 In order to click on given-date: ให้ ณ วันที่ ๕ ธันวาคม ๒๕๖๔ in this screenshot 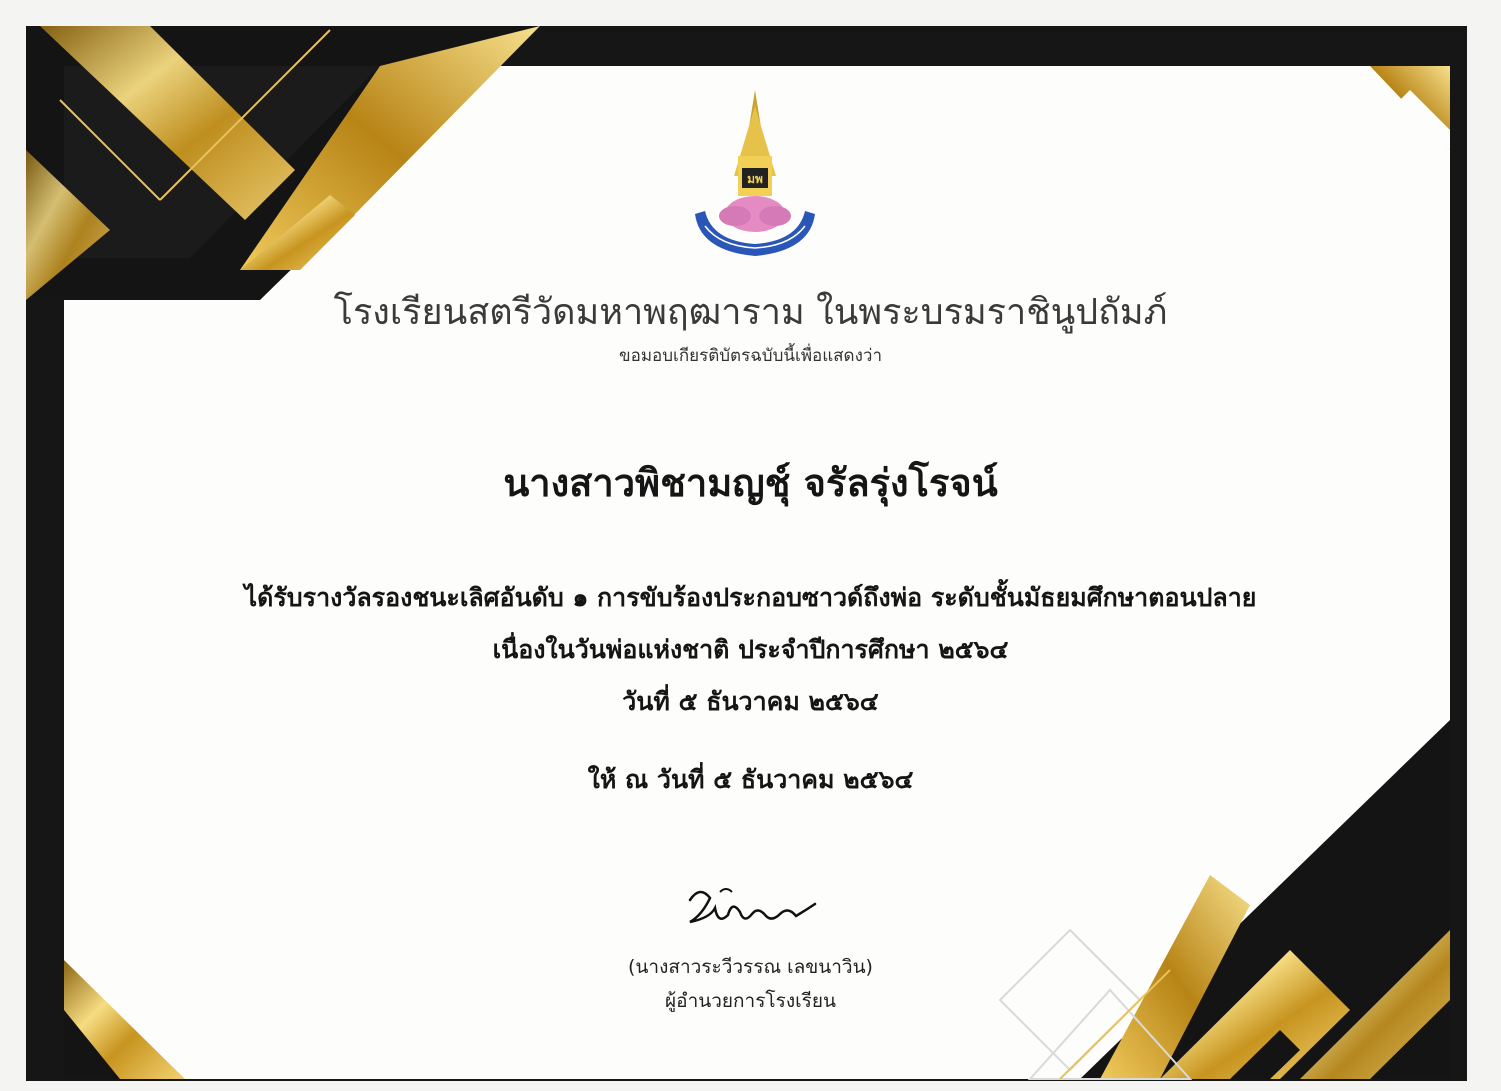, I will do `click(750, 779)`.